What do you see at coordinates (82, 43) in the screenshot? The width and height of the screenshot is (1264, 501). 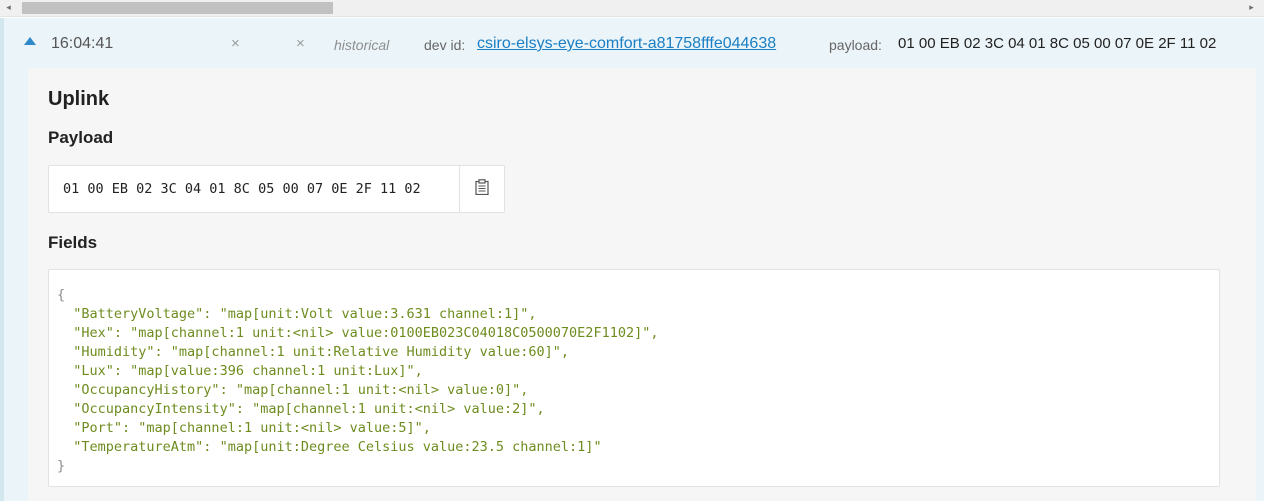 I see `event-time: 16:04:41` at bounding box center [82, 43].